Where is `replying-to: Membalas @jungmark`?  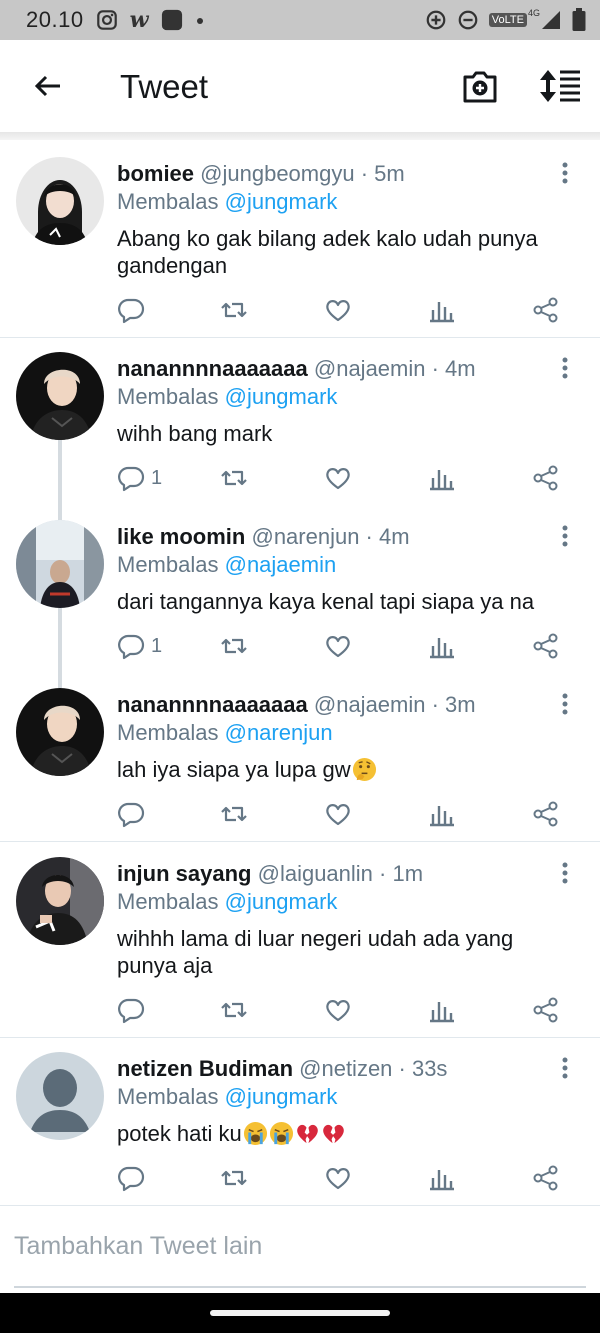 replying-to: Membalas @jungmark is located at coordinates (227, 902).